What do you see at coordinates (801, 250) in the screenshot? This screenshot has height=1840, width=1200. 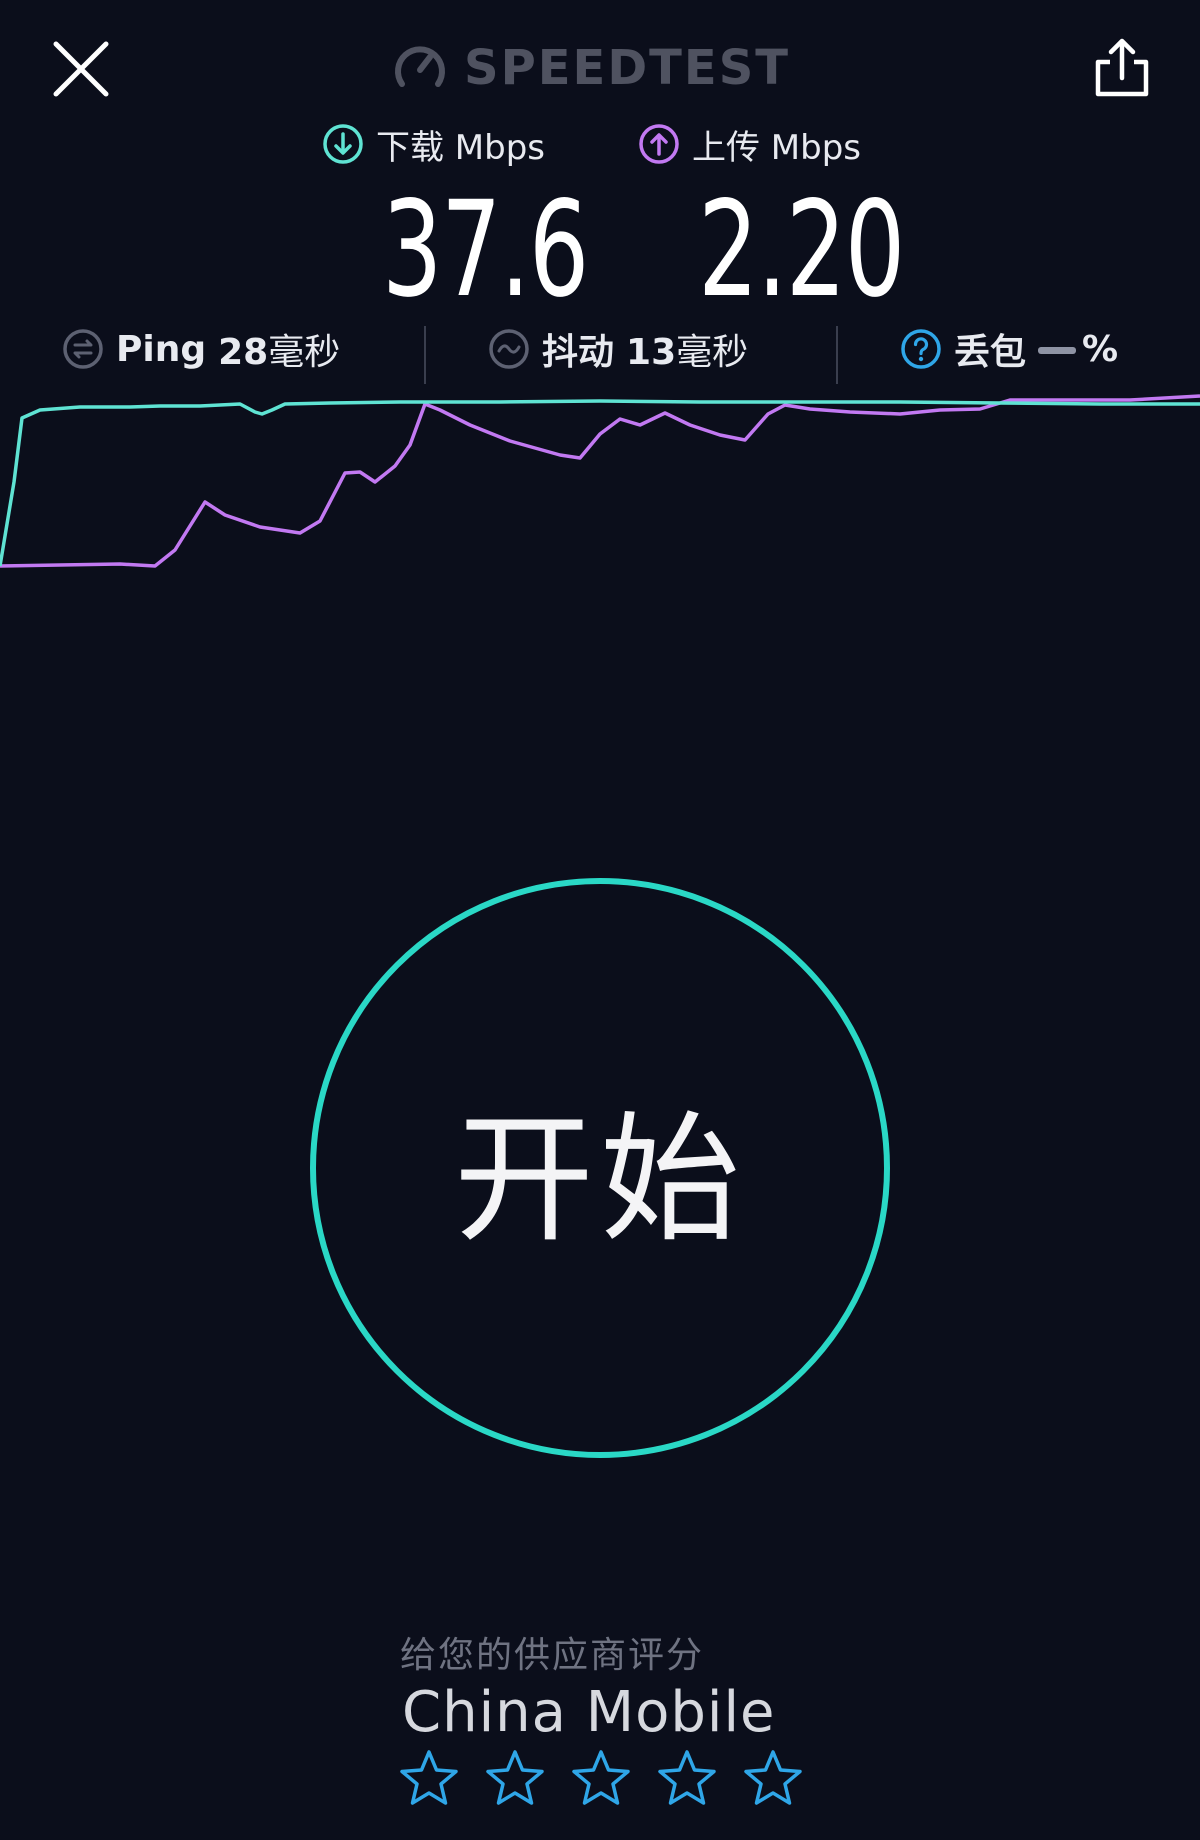 I see `upload-value: 2.20` at bounding box center [801, 250].